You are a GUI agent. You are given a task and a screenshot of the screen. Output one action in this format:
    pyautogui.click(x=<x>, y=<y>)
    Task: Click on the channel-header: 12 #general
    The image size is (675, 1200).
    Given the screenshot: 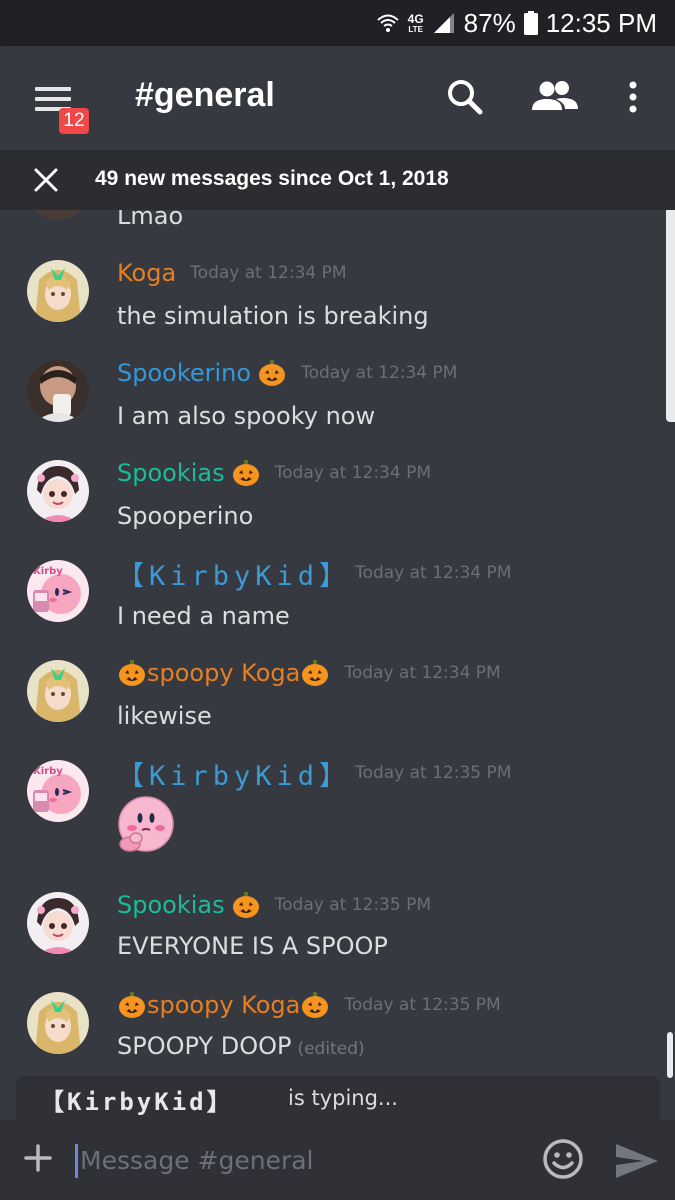 What is the action you would take?
    pyautogui.click(x=337, y=98)
    